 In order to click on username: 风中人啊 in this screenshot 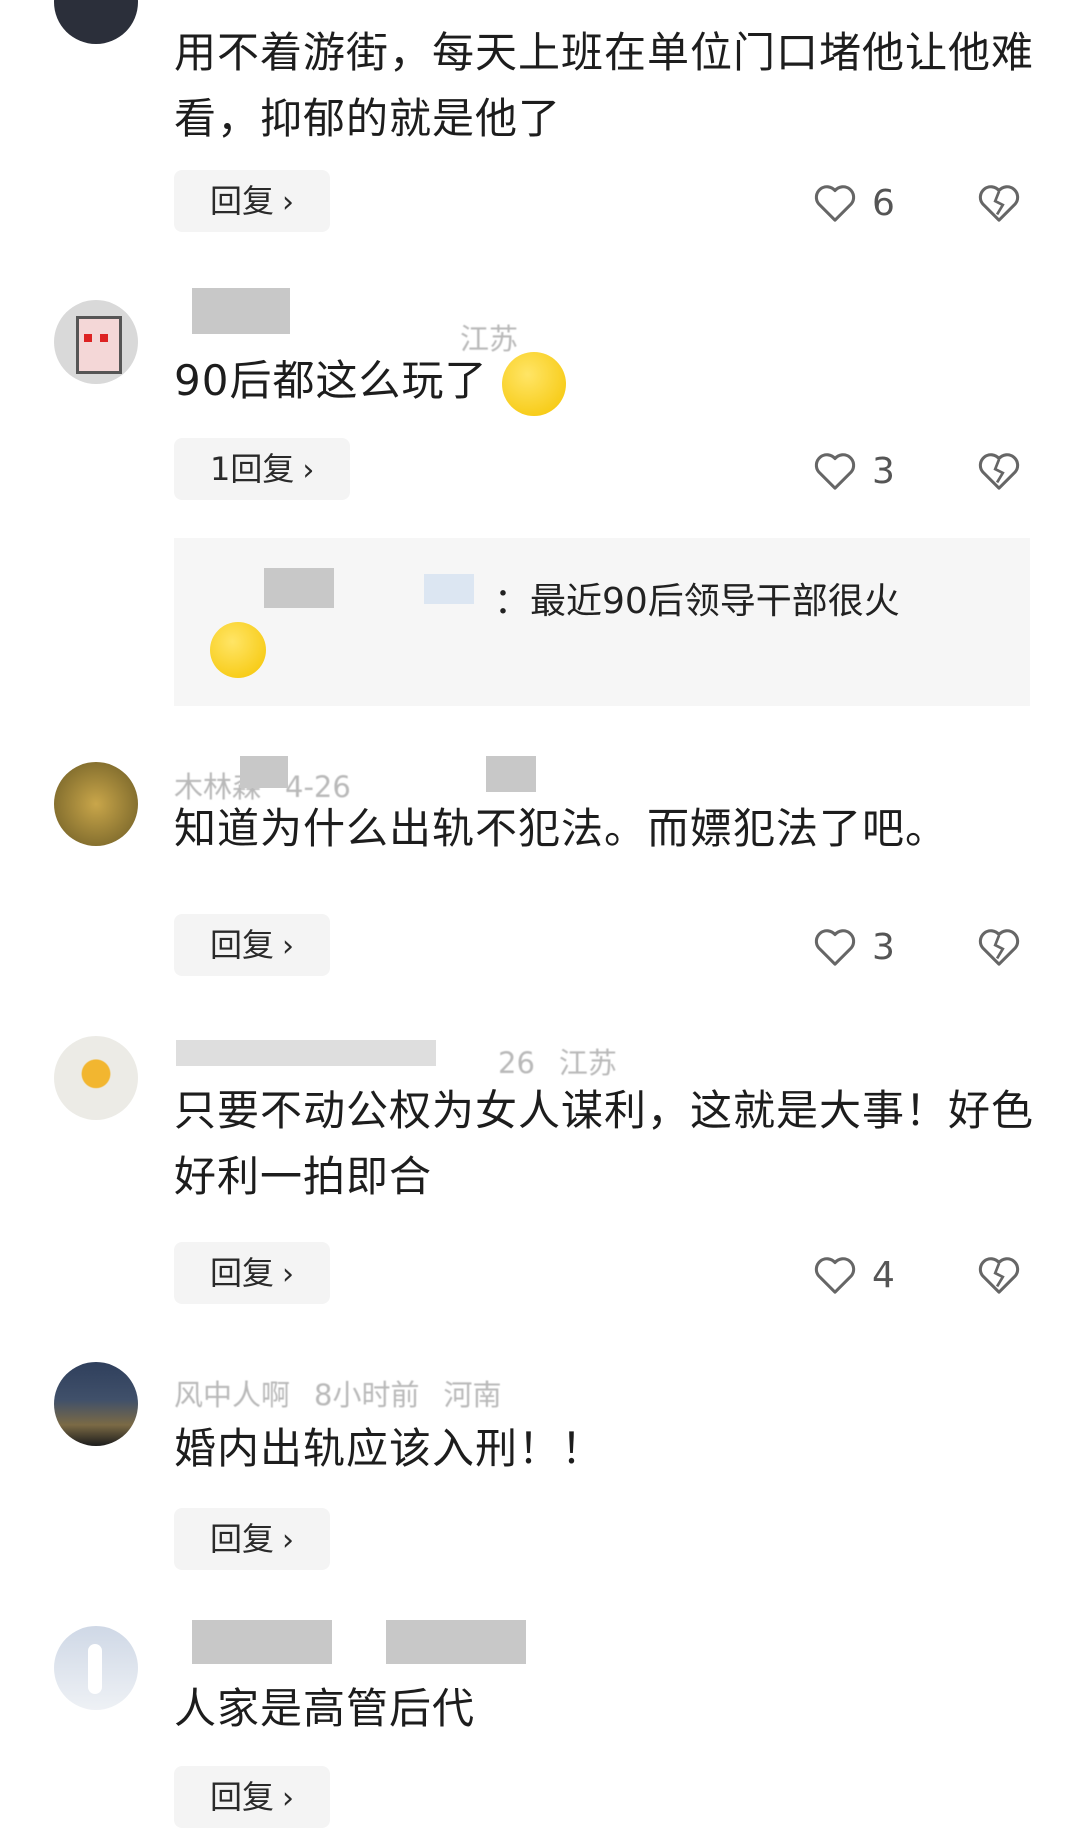, I will do `click(232, 1395)`.